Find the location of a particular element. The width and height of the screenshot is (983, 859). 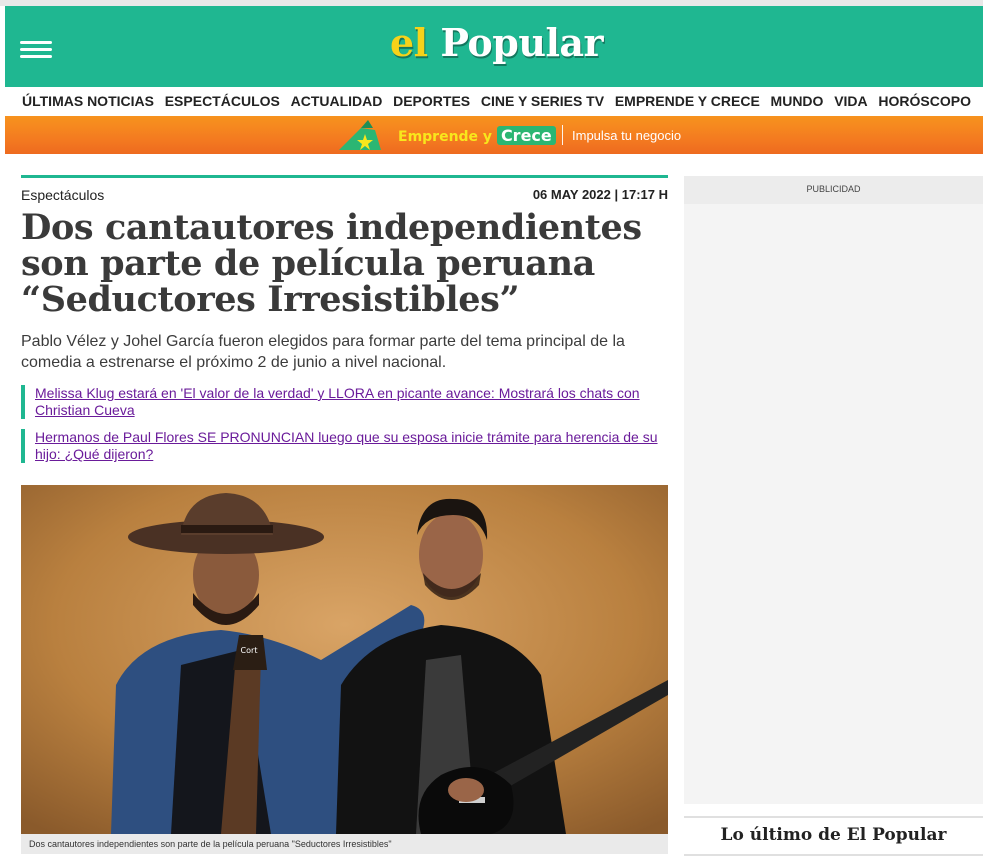

nav-item-mundo: MUNDO is located at coordinates (797, 101).